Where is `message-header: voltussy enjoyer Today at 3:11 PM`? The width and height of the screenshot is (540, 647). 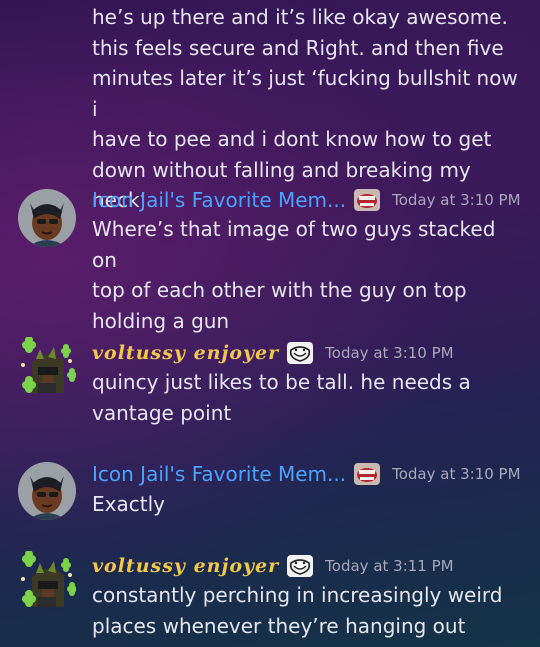 message-header: voltussy enjoyer Today at 3:11 PM is located at coordinates (273, 566).